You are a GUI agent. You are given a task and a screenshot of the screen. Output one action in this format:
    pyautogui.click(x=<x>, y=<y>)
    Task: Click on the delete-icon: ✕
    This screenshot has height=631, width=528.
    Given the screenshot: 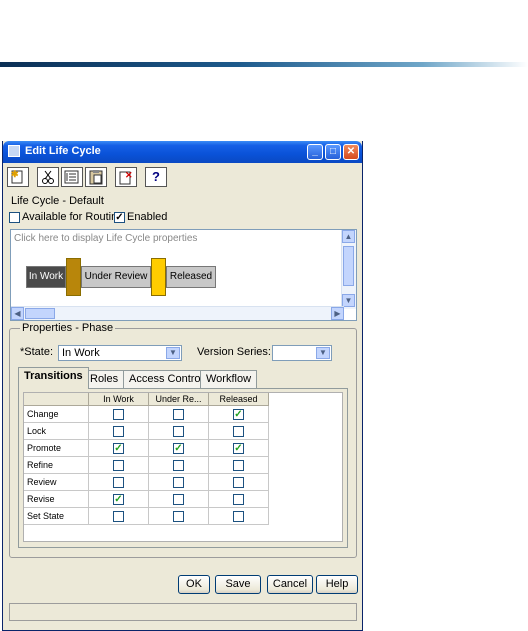 What is the action you would take?
    pyautogui.click(x=126, y=177)
    